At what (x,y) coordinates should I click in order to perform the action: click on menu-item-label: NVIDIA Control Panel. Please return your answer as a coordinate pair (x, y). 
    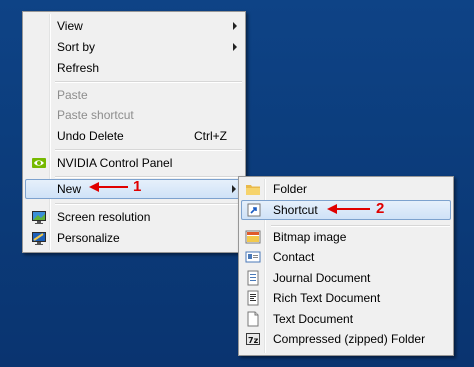
    Looking at the image, I should click on (115, 163).